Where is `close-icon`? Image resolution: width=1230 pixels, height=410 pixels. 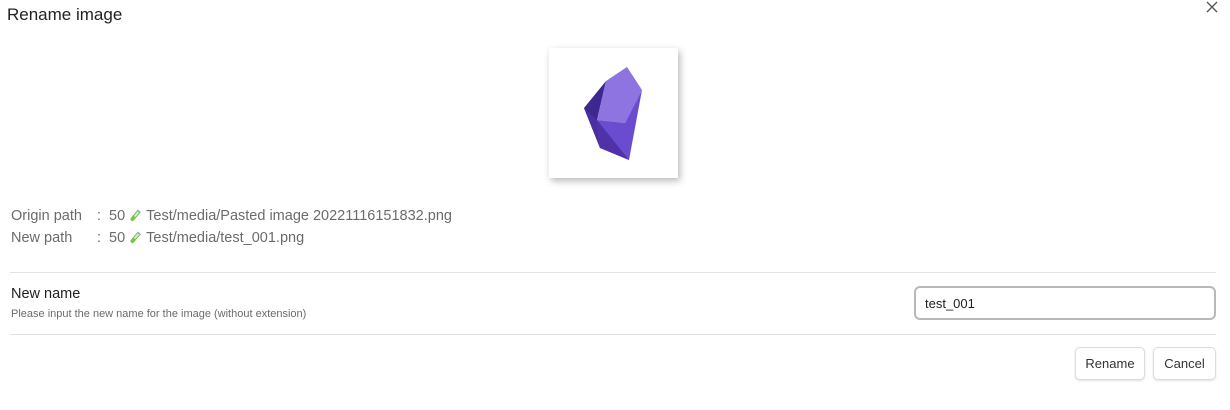 close-icon is located at coordinates (1212, 7).